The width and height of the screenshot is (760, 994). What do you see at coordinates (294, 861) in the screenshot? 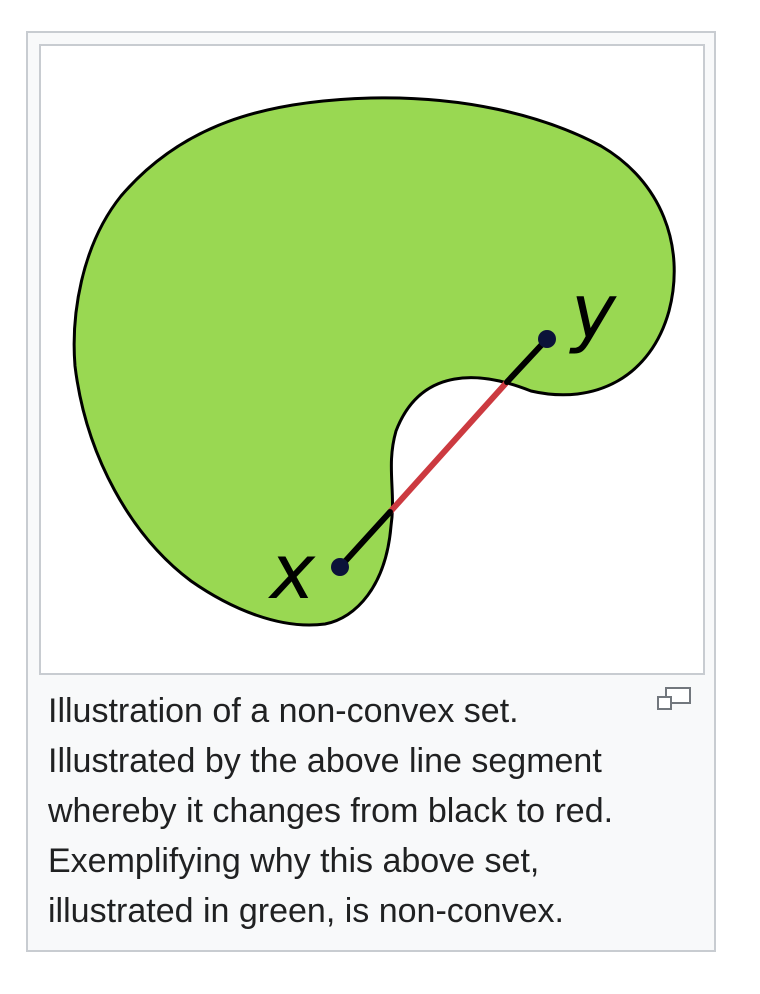
I see `caption-line: Exemplifying why this above set,` at bounding box center [294, 861].